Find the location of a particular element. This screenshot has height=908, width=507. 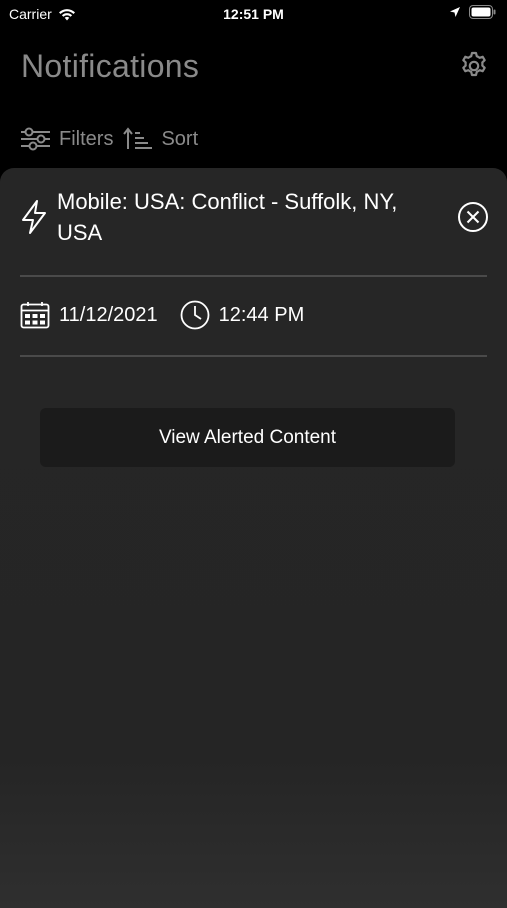

alert-date-text: 11/12/2021 is located at coordinates (108, 314).